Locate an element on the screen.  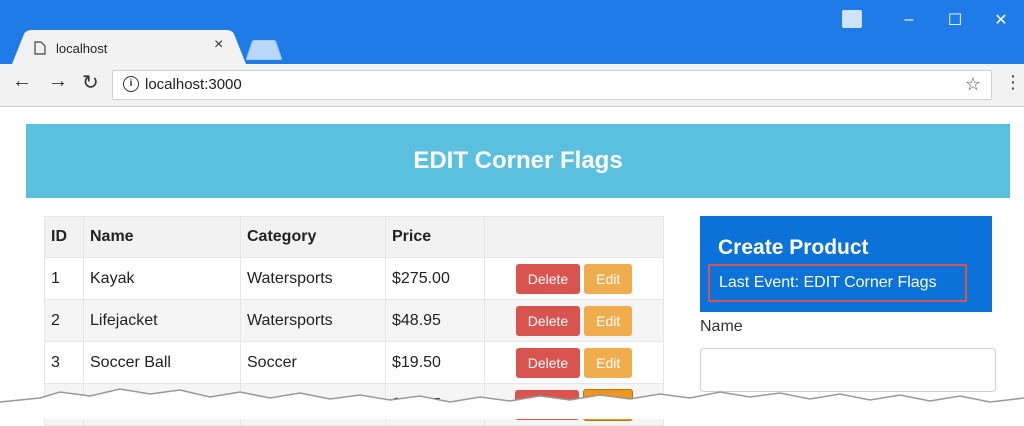
banner-title: EDIT Corner Flags is located at coordinates (518, 160).